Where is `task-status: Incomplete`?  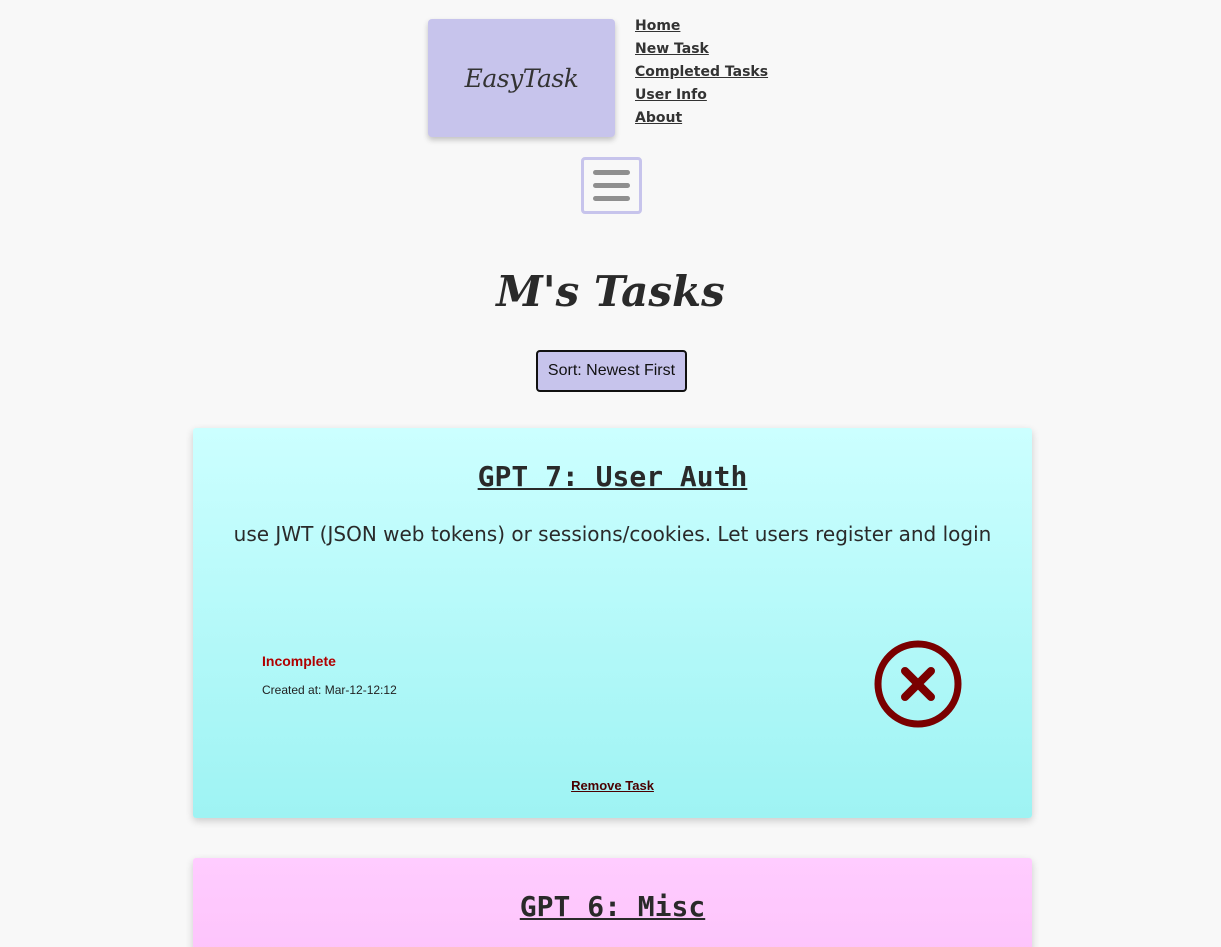
task-status: Incomplete is located at coordinates (299, 661).